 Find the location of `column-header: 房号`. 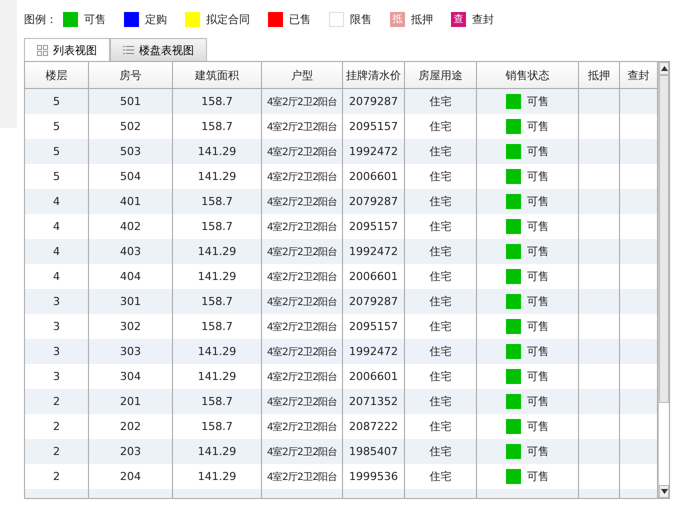

column-header: 房号 is located at coordinates (131, 75).